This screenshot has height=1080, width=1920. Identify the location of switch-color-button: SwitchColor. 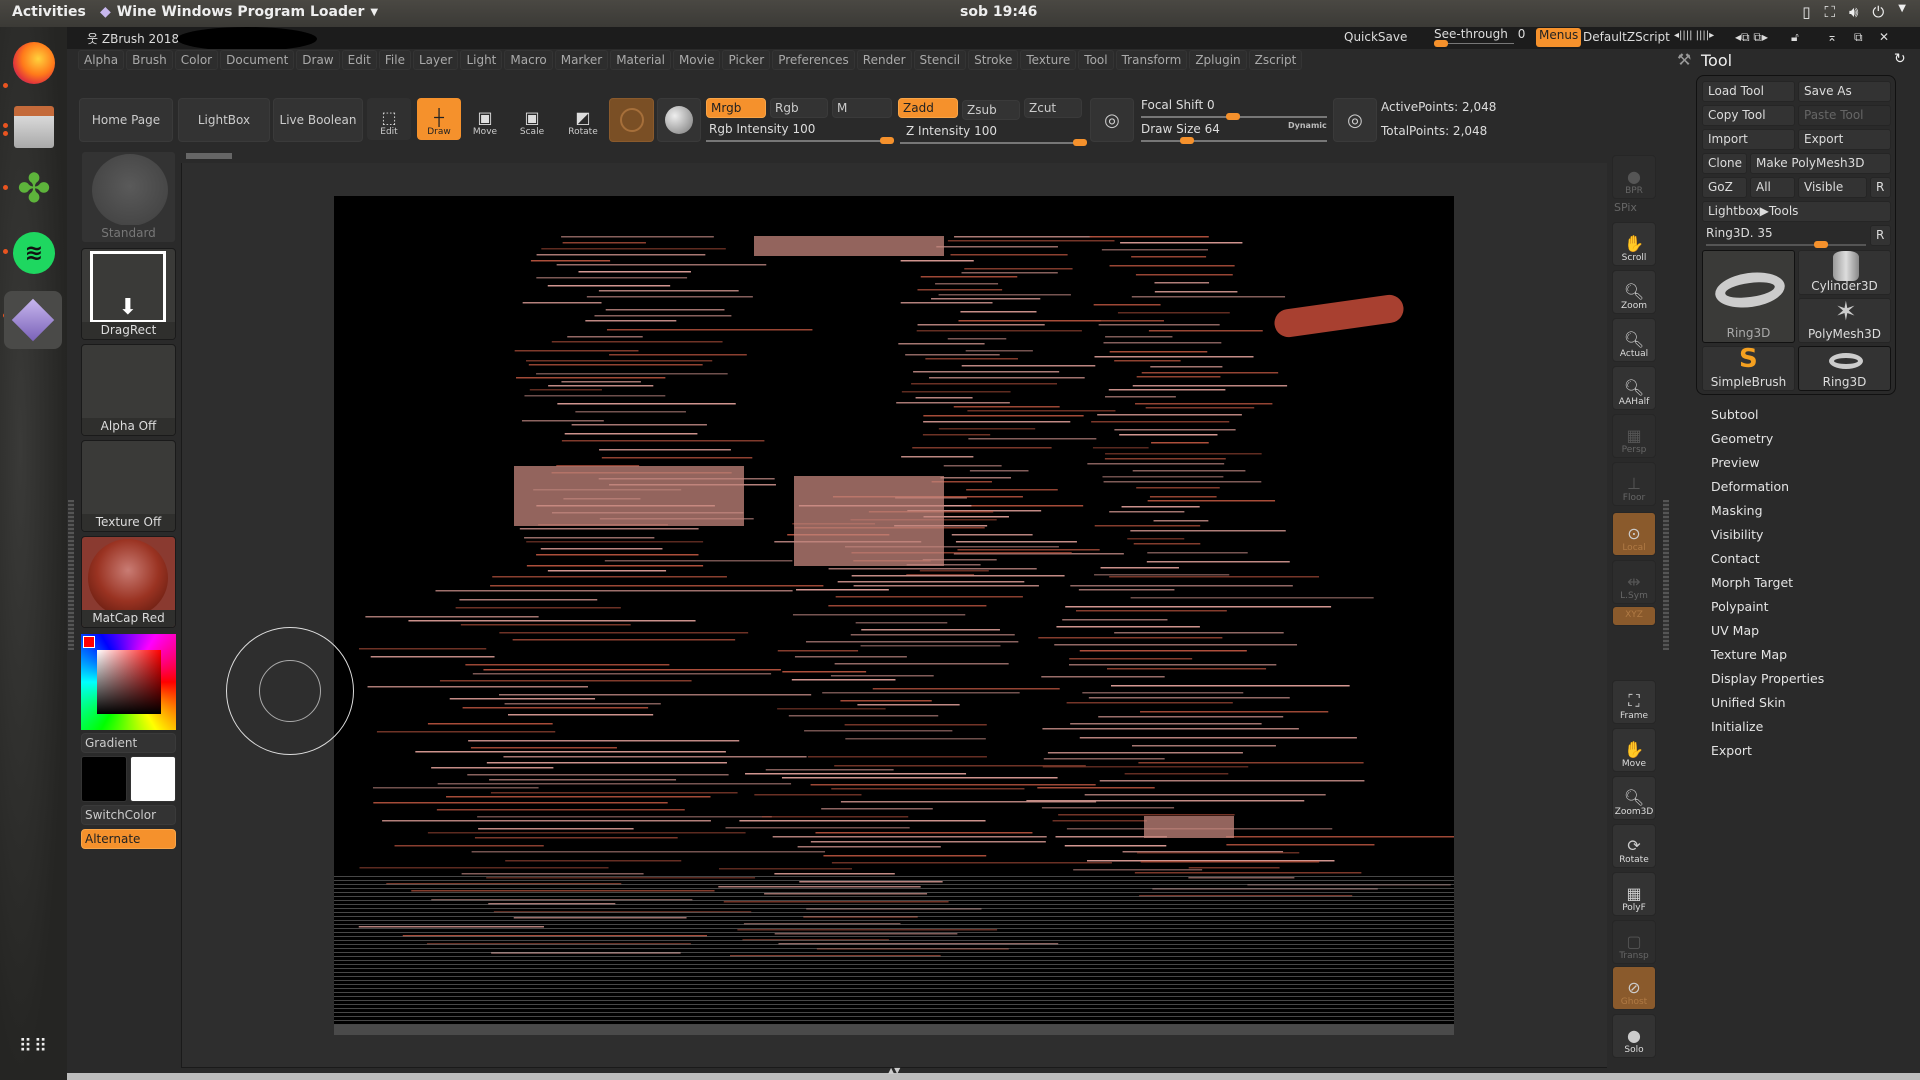
(128, 815).